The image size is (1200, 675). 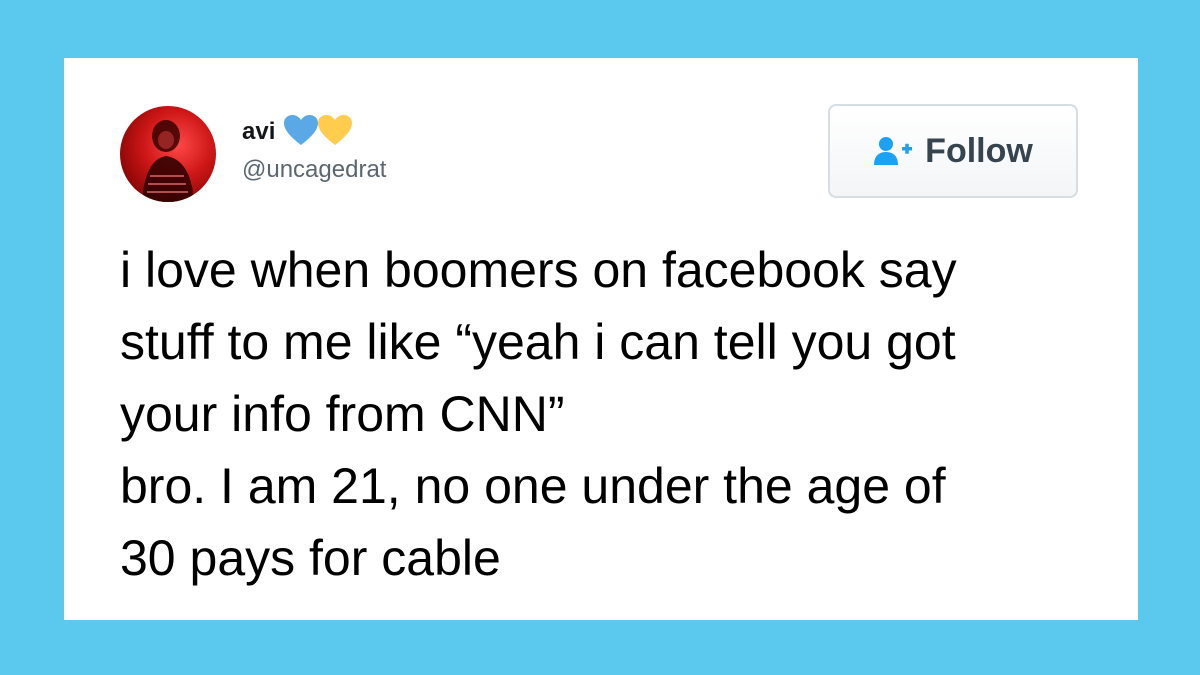 What do you see at coordinates (335, 132) in the screenshot?
I see `yellow-heart-icon` at bounding box center [335, 132].